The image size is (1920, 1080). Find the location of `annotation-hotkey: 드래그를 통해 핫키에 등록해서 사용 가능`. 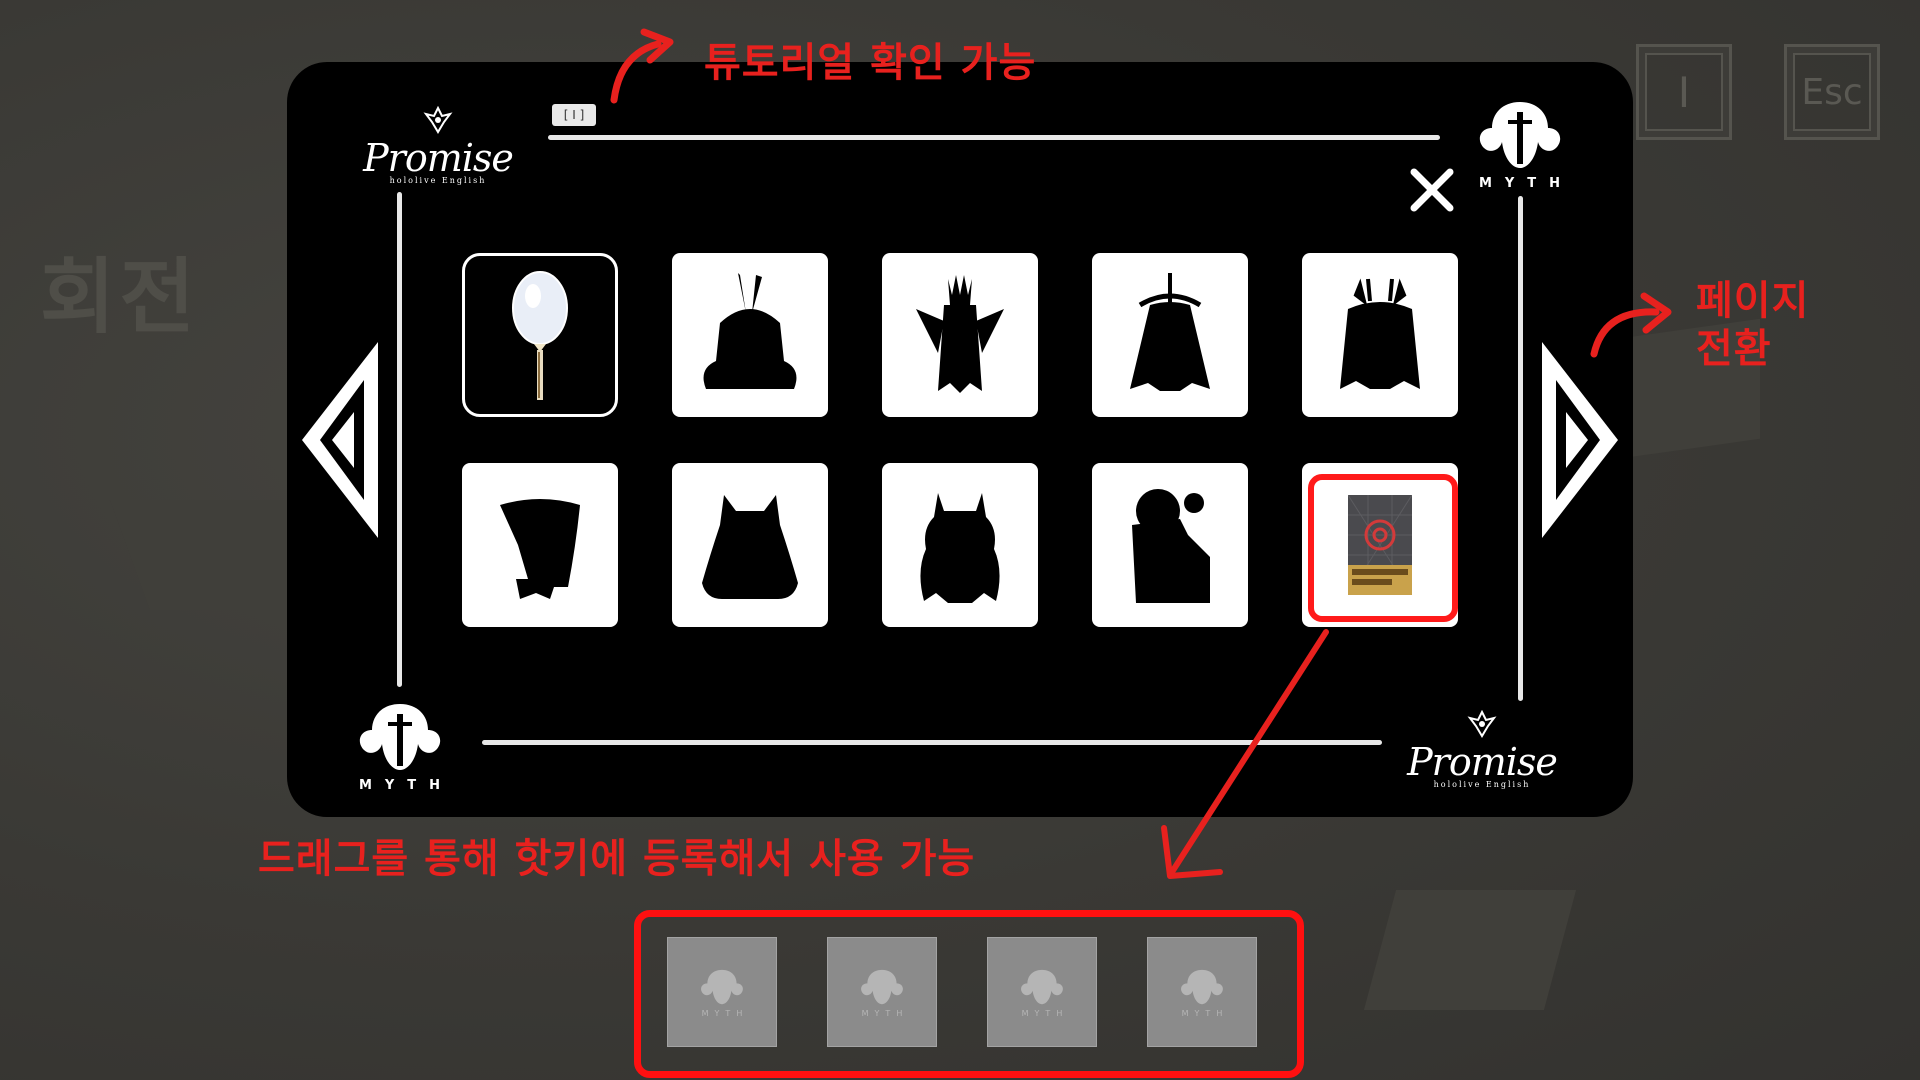

annotation-hotkey: 드래그를 통해 핫키에 등록해서 사용 가능 is located at coordinates (617, 859).